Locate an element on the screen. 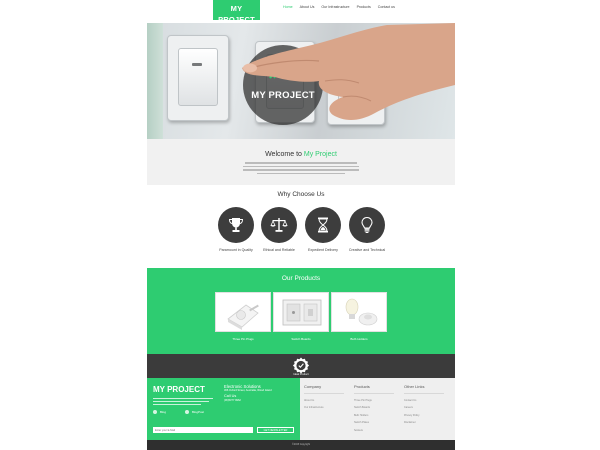  plug-icon is located at coordinates (243, 317).